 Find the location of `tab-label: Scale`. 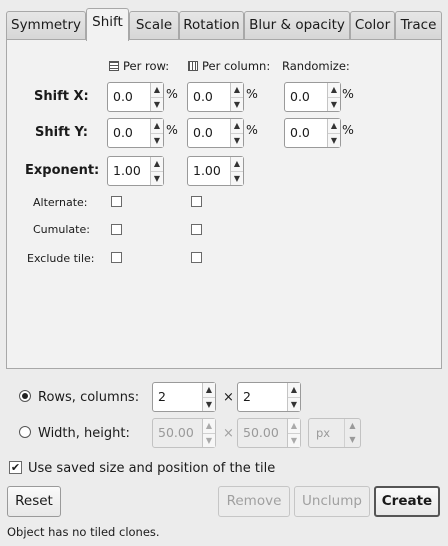

tab-label: Scale is located at coordinates (154, 25).